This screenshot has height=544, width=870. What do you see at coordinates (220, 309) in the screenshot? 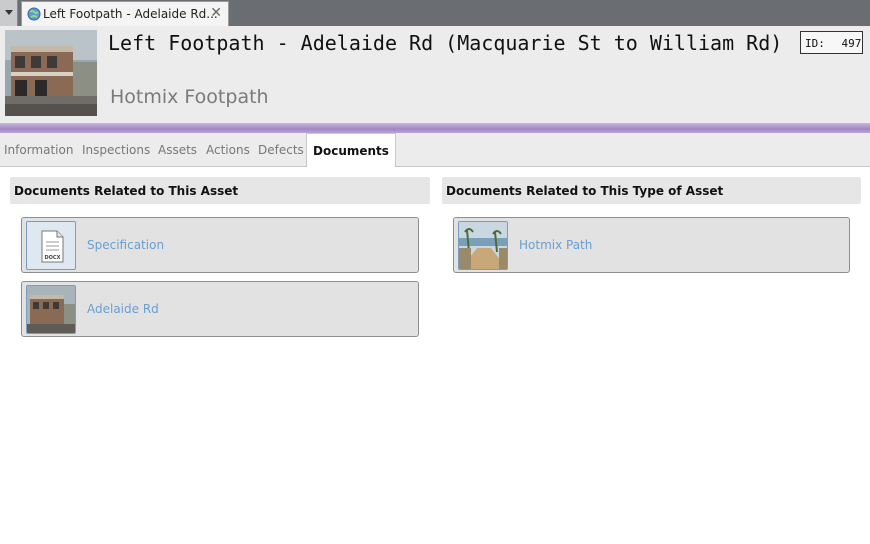
I see `document-card-adelaide-rd: Adelaide Rd` at bounding box center [220, 309].